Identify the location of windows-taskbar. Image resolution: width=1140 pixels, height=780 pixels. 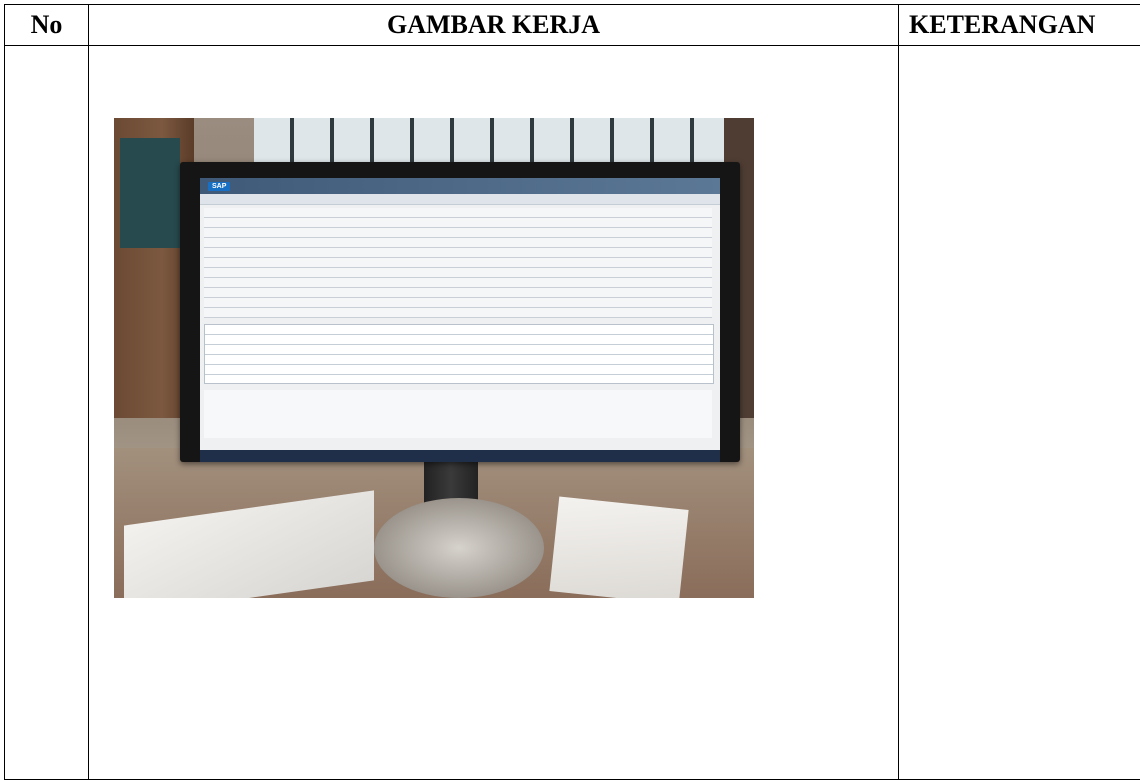
(460, 456).